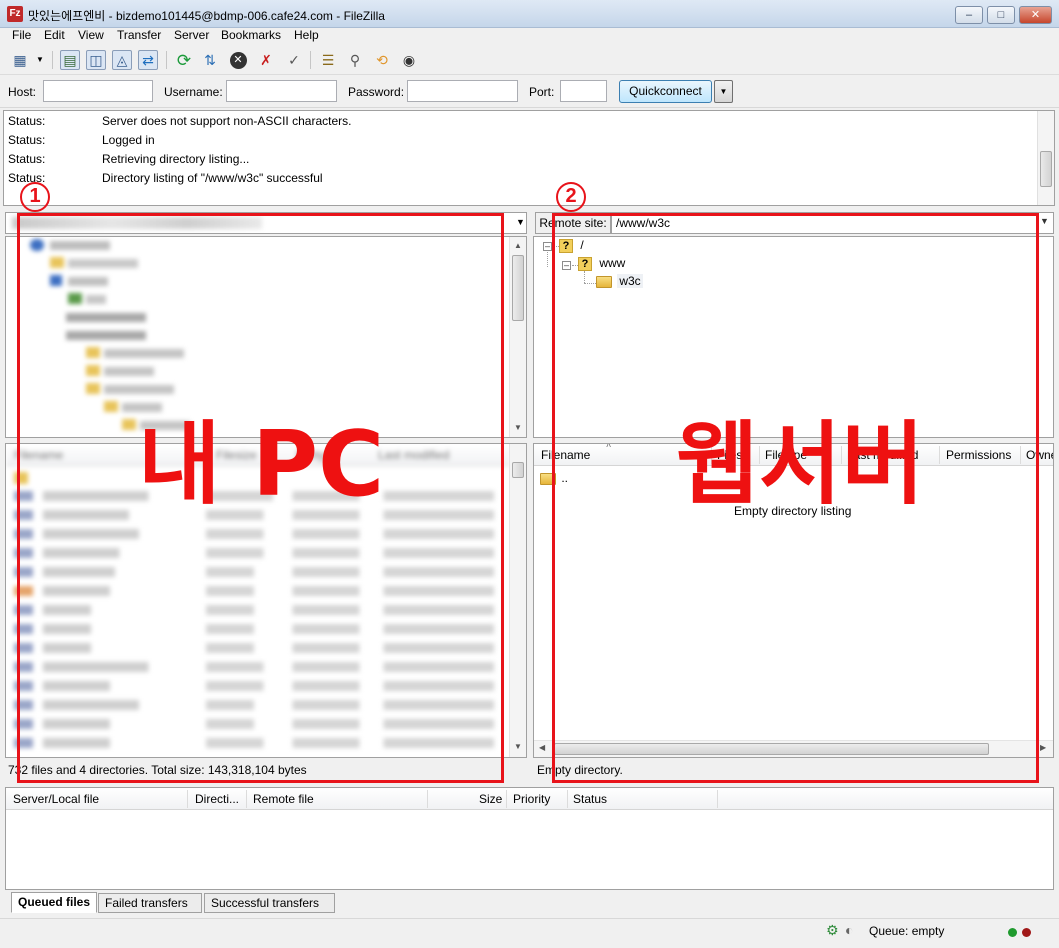  Describe the element at coordinates (1044, 221) in the screenshot. I see `remote-site-dropdown-icon: ▼` at that location.